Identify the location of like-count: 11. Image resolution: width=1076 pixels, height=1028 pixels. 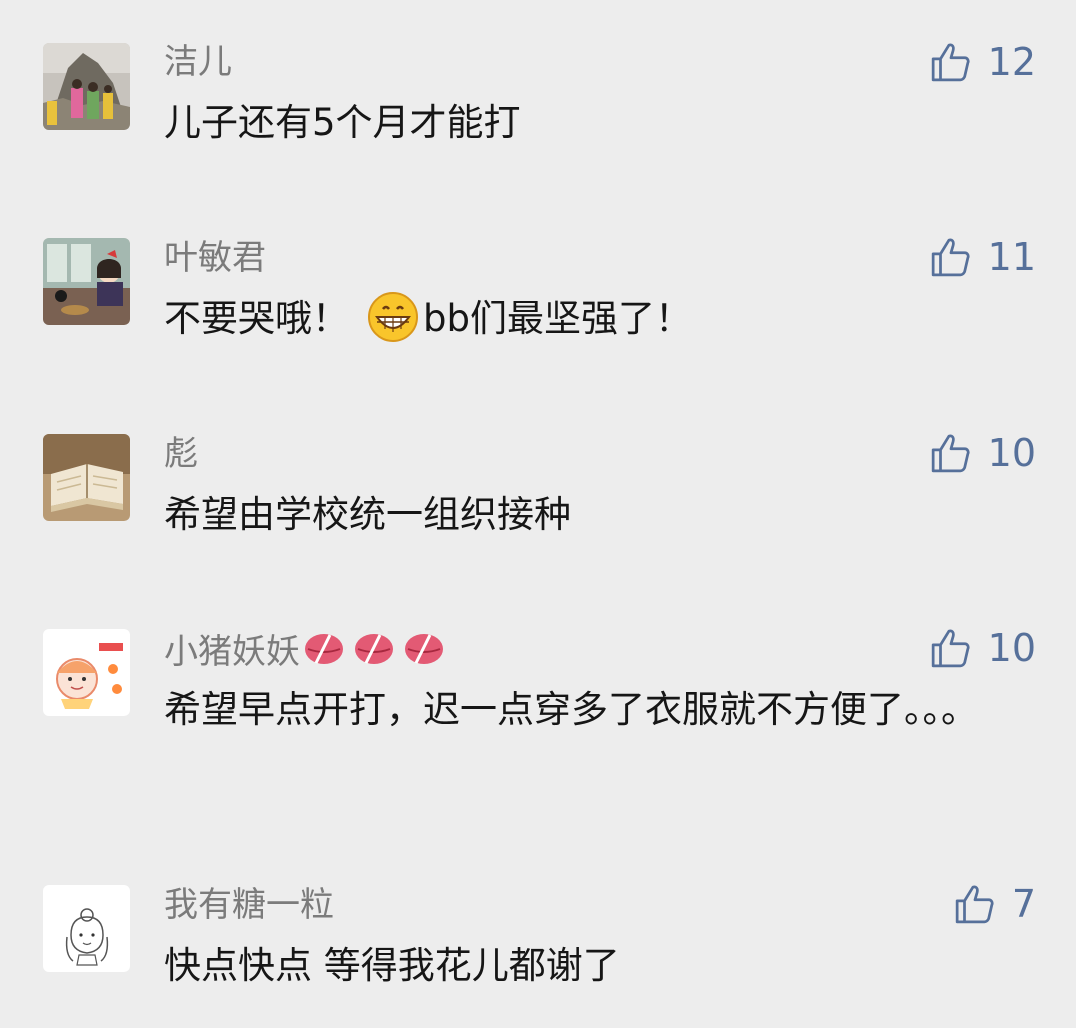
(1011, 257).